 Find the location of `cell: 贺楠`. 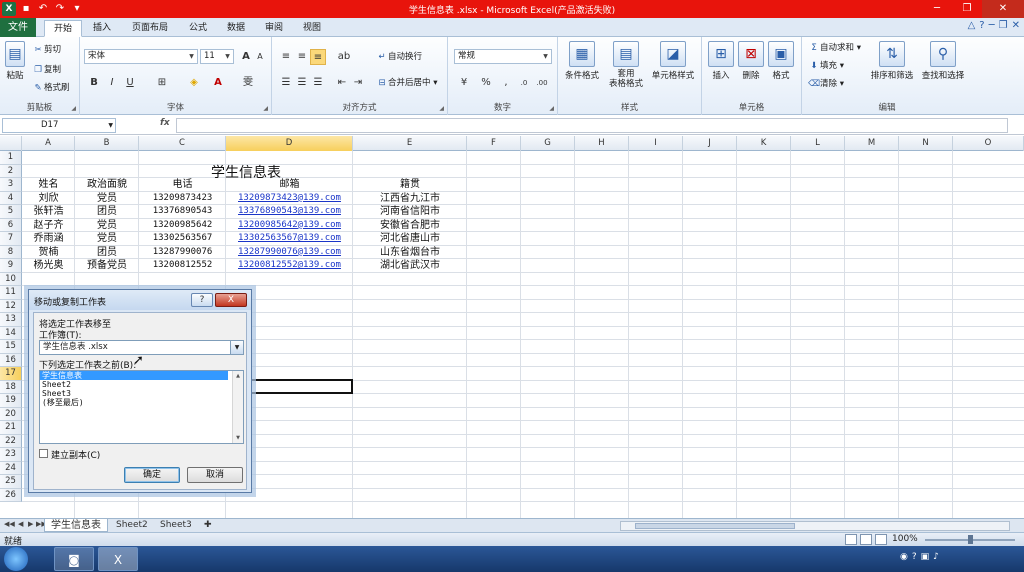

cell: 贺楠 is located at coordinates (48, 252).